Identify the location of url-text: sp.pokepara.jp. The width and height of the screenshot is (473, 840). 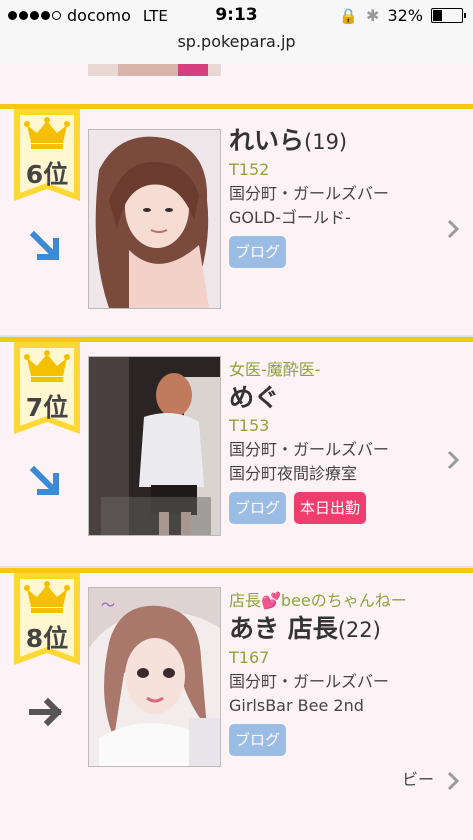
(236, 41).